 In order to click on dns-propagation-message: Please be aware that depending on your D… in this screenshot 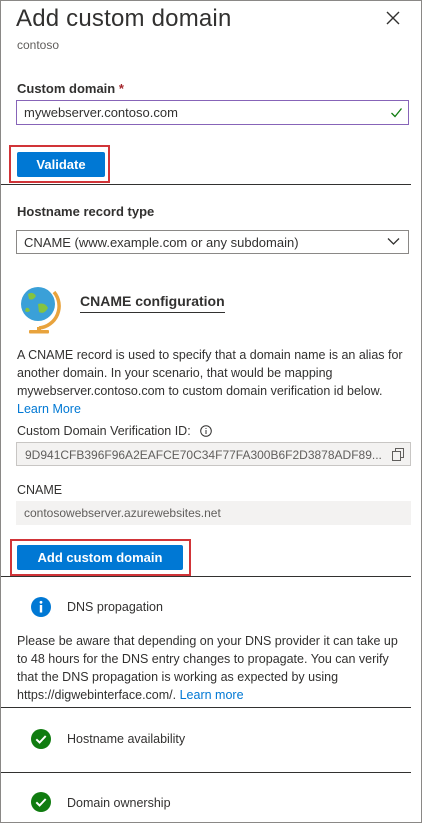, I will do `click(214, 668)`.